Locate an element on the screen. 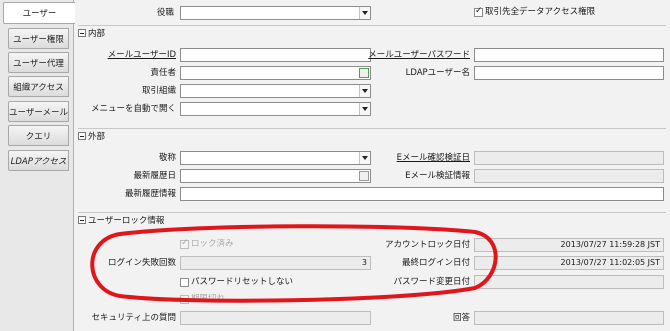  email-verify-date-label: Eメール確認検証日 is located at coordinates (433, 158).